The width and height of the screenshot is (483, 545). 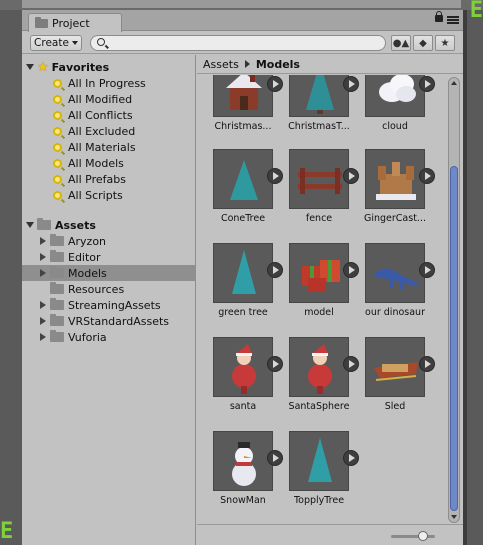 I want to click on breadcrumb: Assets Models, so click(x=330, y=64).